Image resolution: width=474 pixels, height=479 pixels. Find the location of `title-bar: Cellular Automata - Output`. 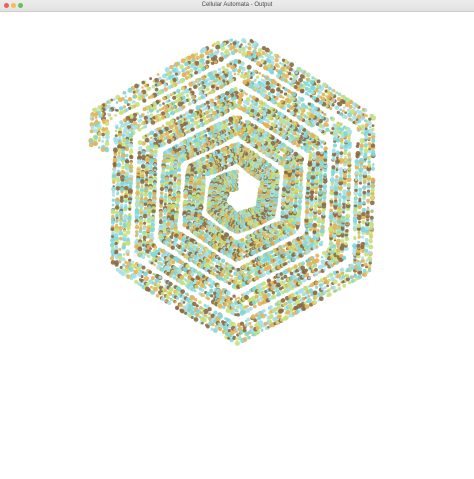

title-bar: Cellular Automata - Output is located at coordinates (237, 6).